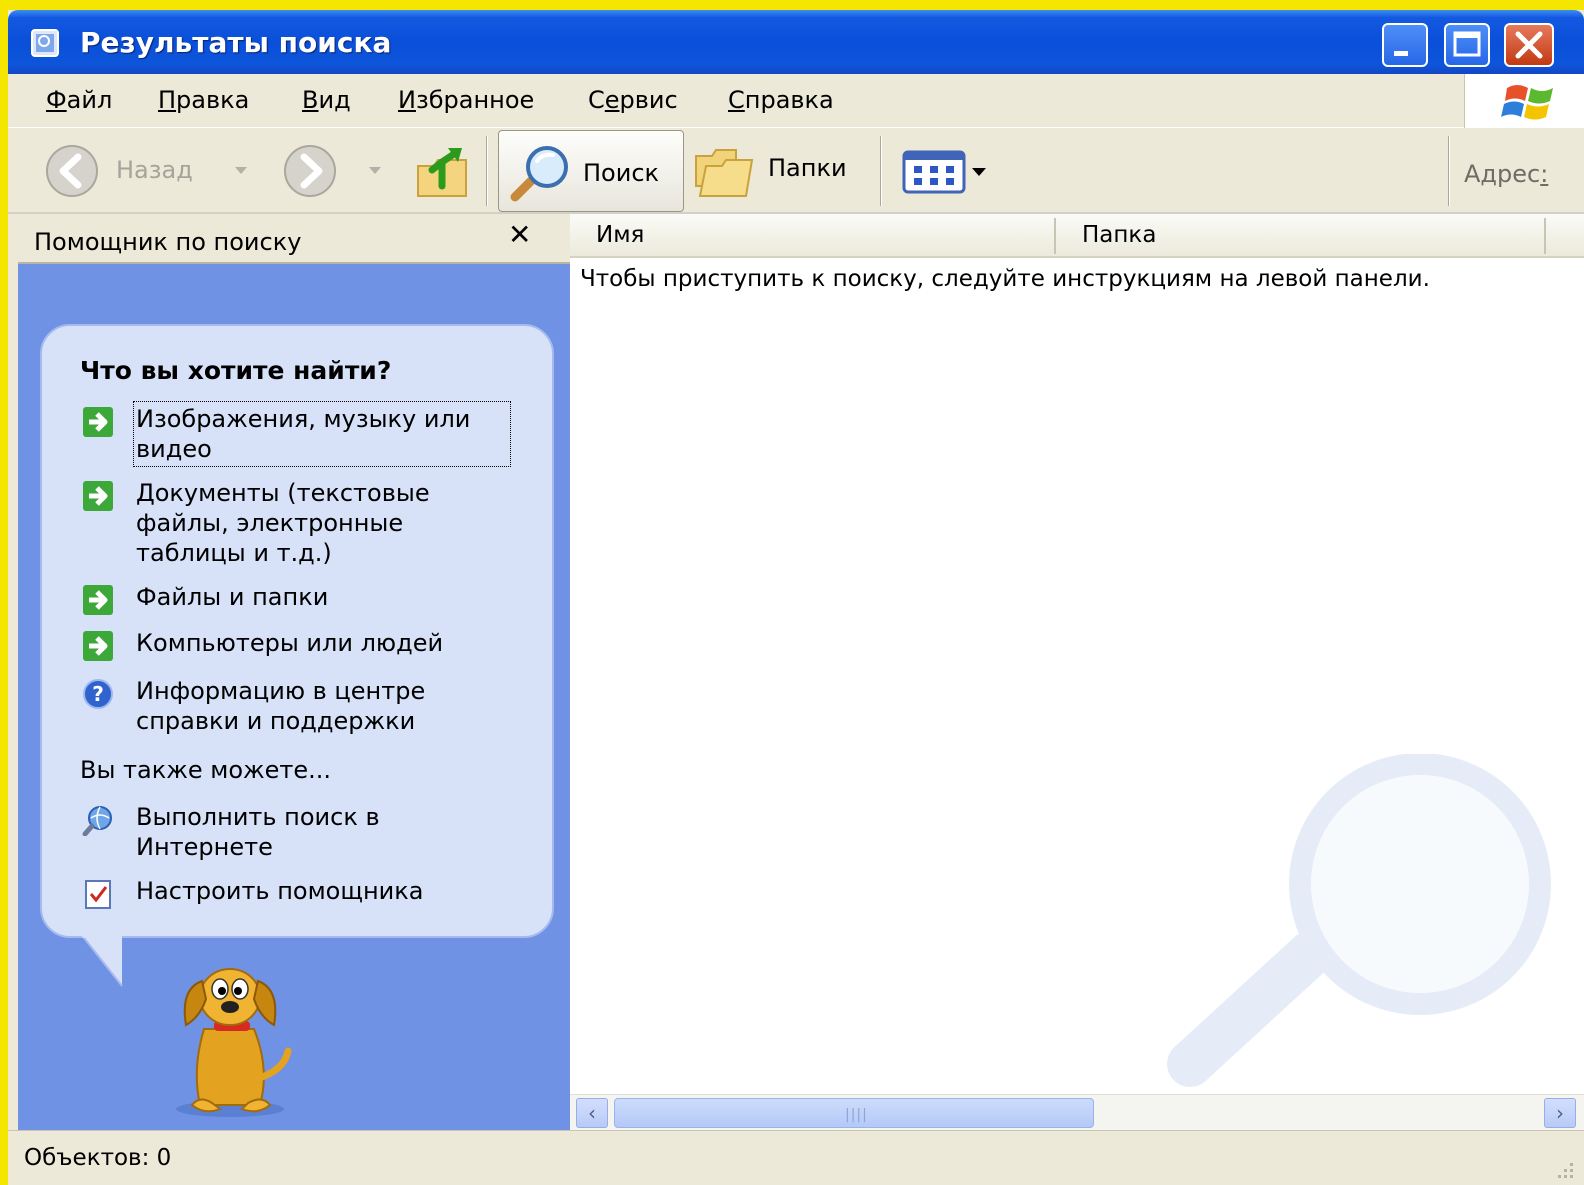 Image resolution: width=1584 pixels, height=1185 pixels. I want to click on menu-file: Файл, so click(79, 100).